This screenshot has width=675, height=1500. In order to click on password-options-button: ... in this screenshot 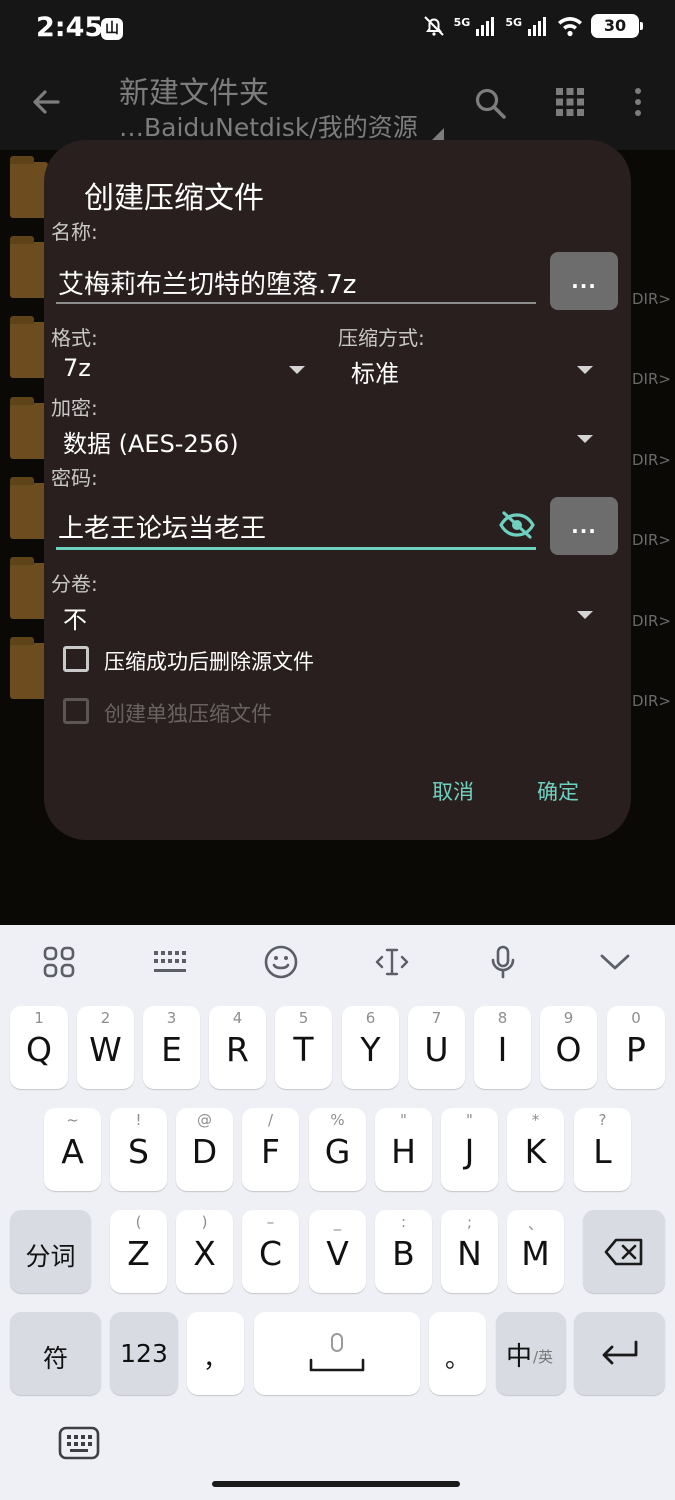, I will do `click(584, 526)`.